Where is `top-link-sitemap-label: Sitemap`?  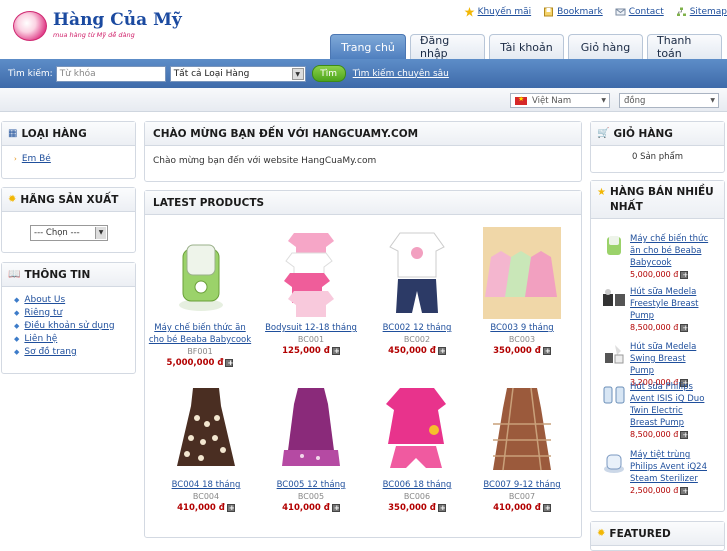
top-link-sitemap-label: Sitemap is located at coordinates (708, 12).